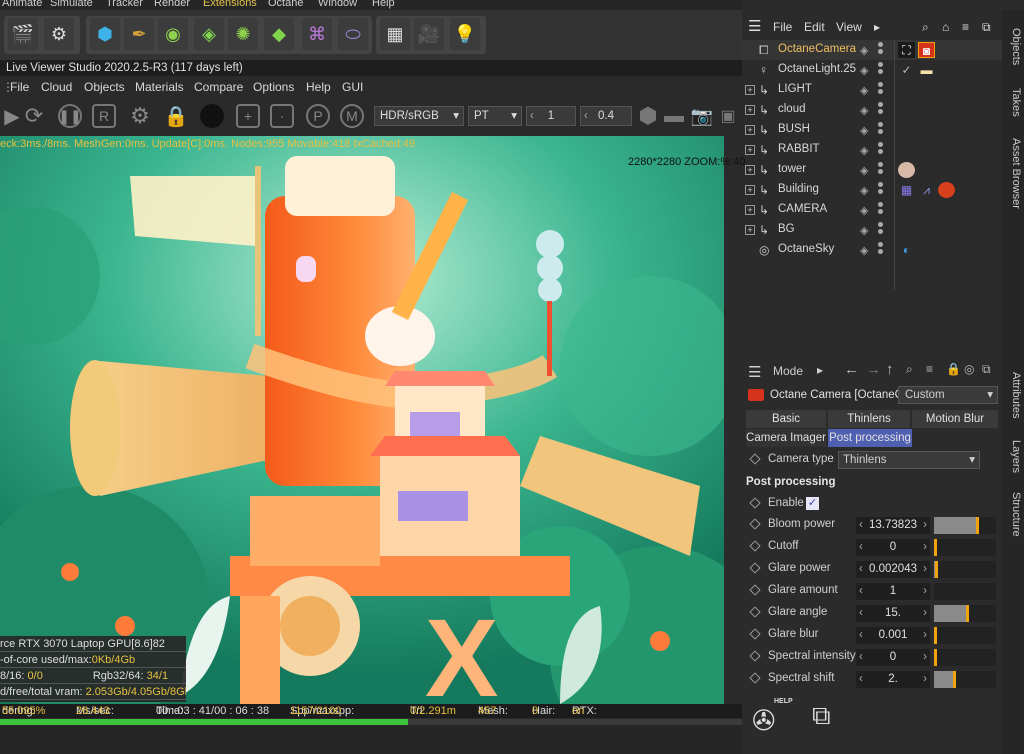 The image size is (1024, 754). What do you see at coordinates (872, 110) in the screenshot?
I see `object-row: + ↳ cloud ◈` at bounding box center [872, 110].